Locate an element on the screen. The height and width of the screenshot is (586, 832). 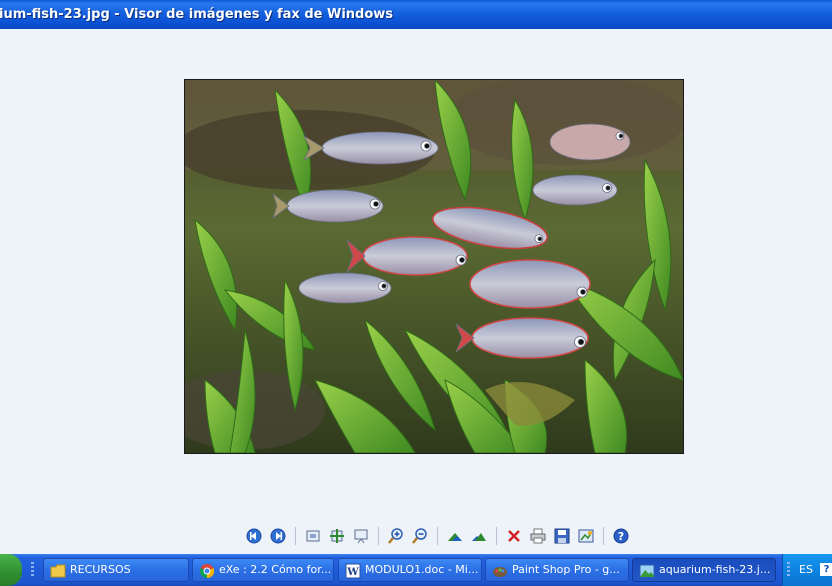
actual-size-icon is located at coordinates (337, 536).